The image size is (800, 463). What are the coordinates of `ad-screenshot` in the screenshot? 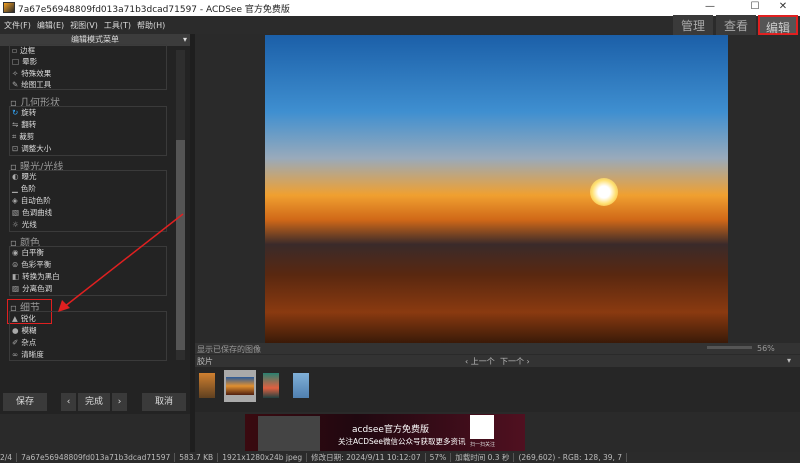 It's located at (289, 433).